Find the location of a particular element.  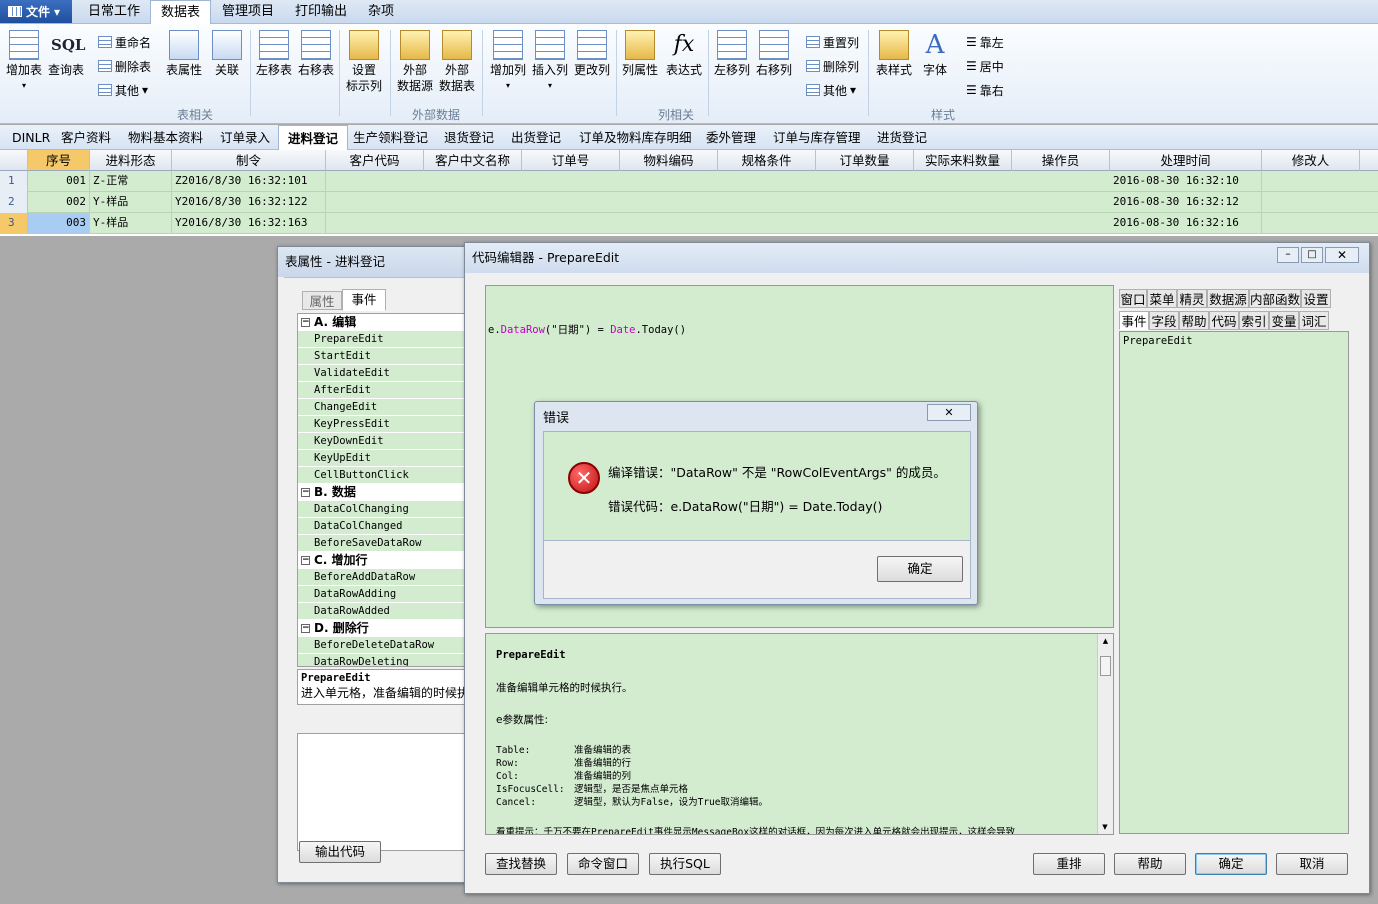

column-header: 处理时间 is located at coordinates (1186, 160).